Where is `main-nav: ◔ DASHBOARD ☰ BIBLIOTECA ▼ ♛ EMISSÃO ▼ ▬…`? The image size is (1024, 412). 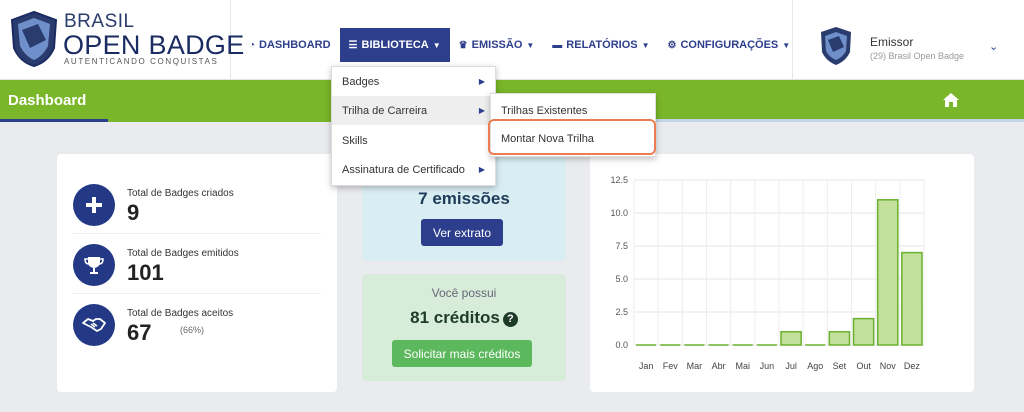 main-nav: ◔ DASHBOARD ☰ BIBLIOTECA ▼ ♛ EMISSÃO ▼ ▬… is located at coordinates (519, 45).